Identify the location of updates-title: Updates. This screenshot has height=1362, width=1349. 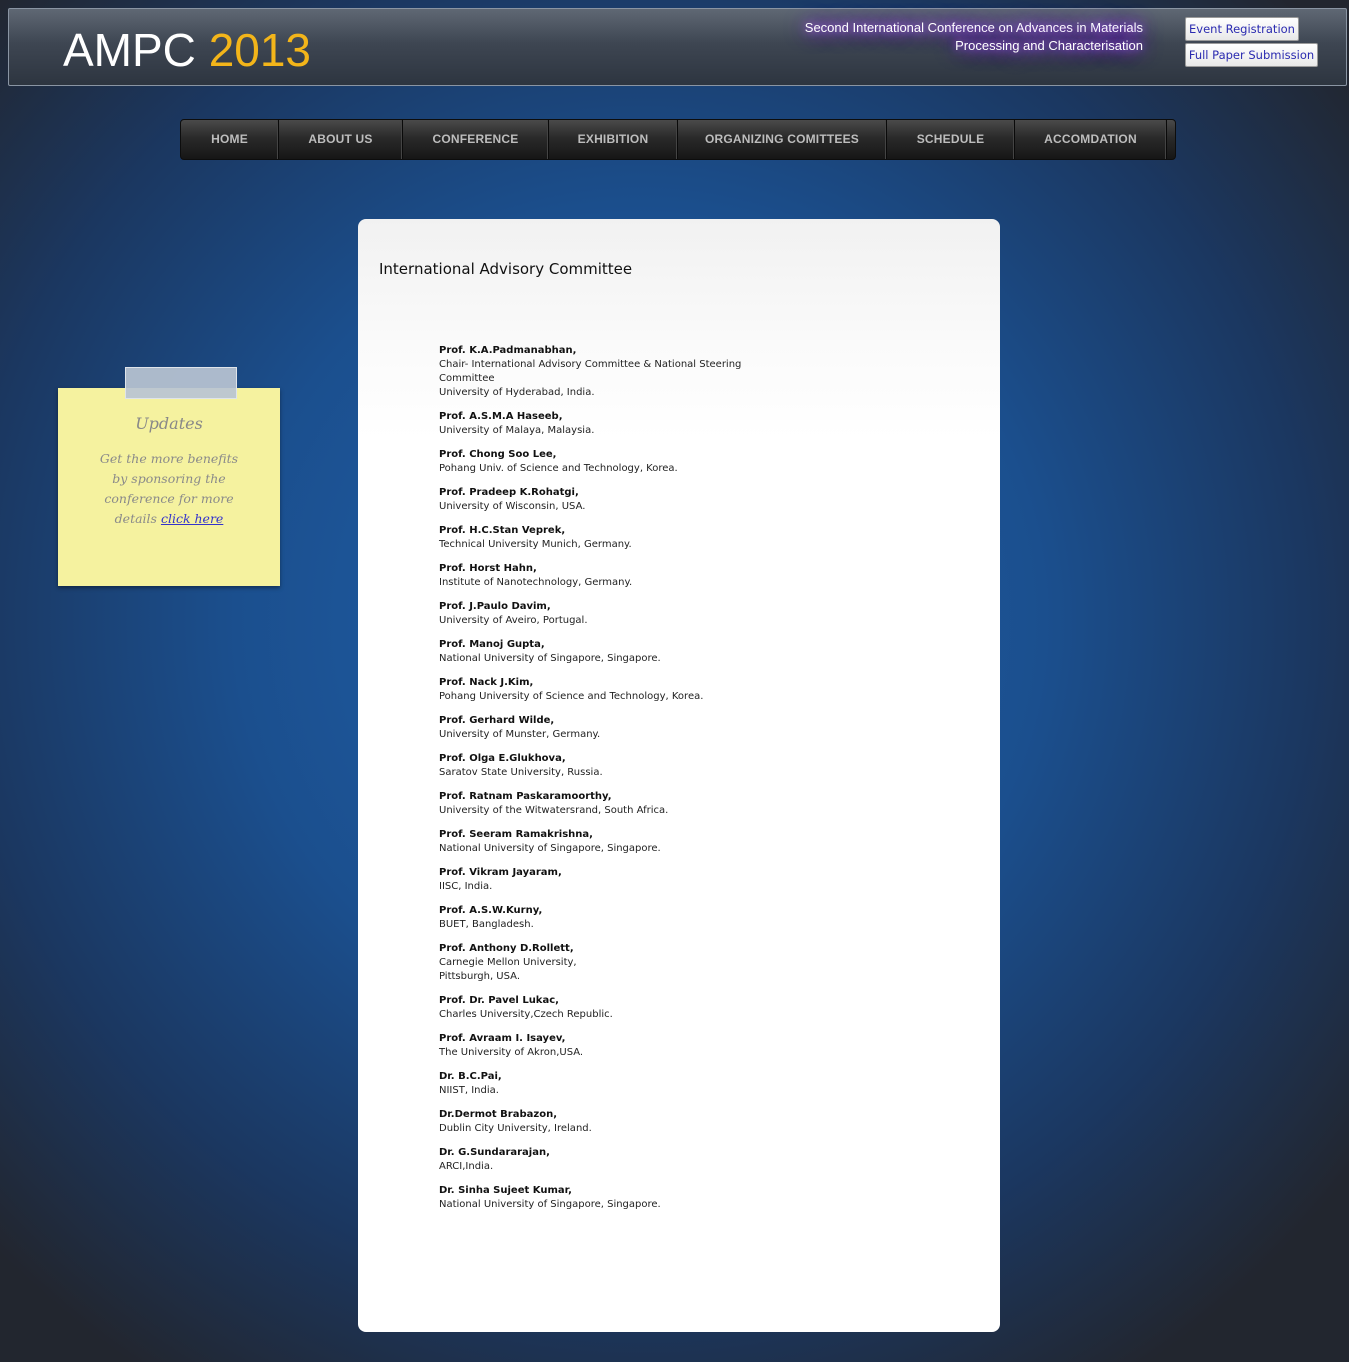
(169, 423).